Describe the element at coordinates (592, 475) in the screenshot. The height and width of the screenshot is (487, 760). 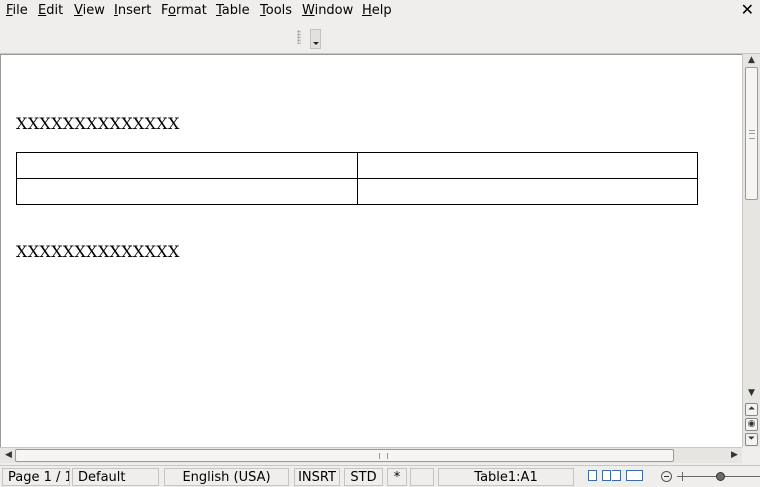
I see `single-page-view-icon` at that location.